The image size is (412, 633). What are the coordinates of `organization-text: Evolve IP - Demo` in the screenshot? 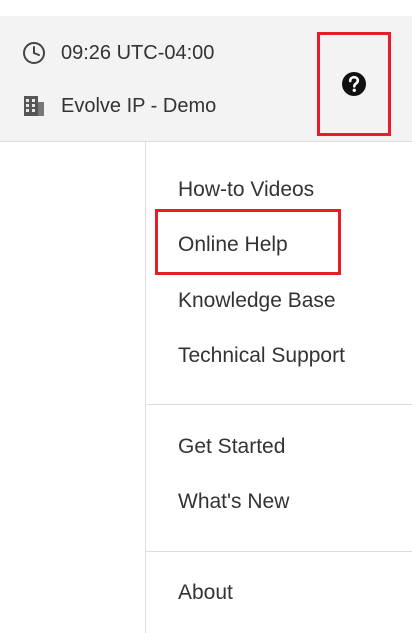 It's located at (139, 105).